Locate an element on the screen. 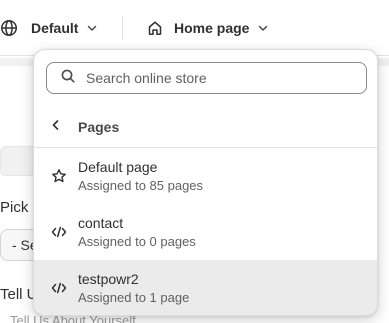 The image size is (389, 323). page-option-title: contact is located at coordinates (101, 222).